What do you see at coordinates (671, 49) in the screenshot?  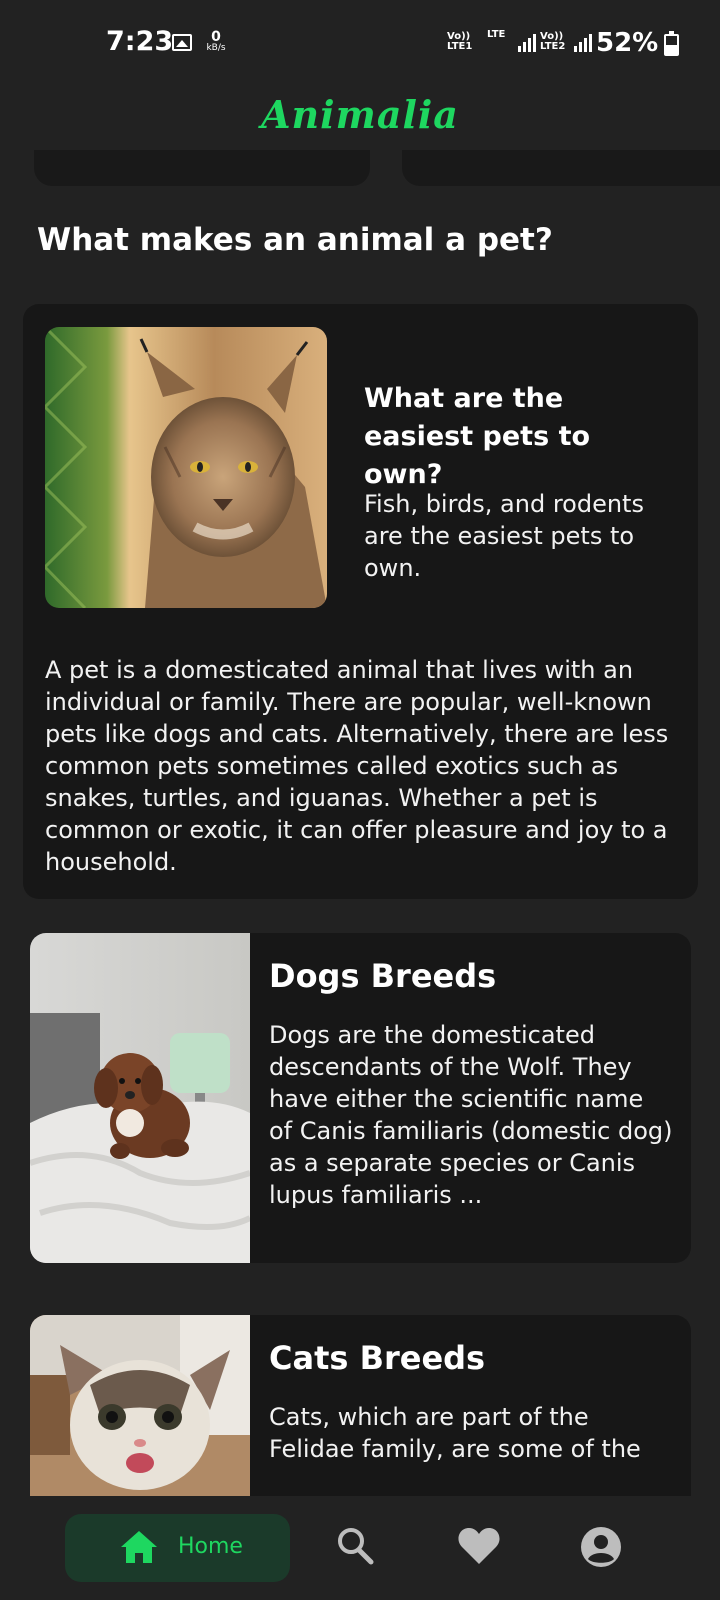 I see `battery-fill` at bounding box center [671, 49].